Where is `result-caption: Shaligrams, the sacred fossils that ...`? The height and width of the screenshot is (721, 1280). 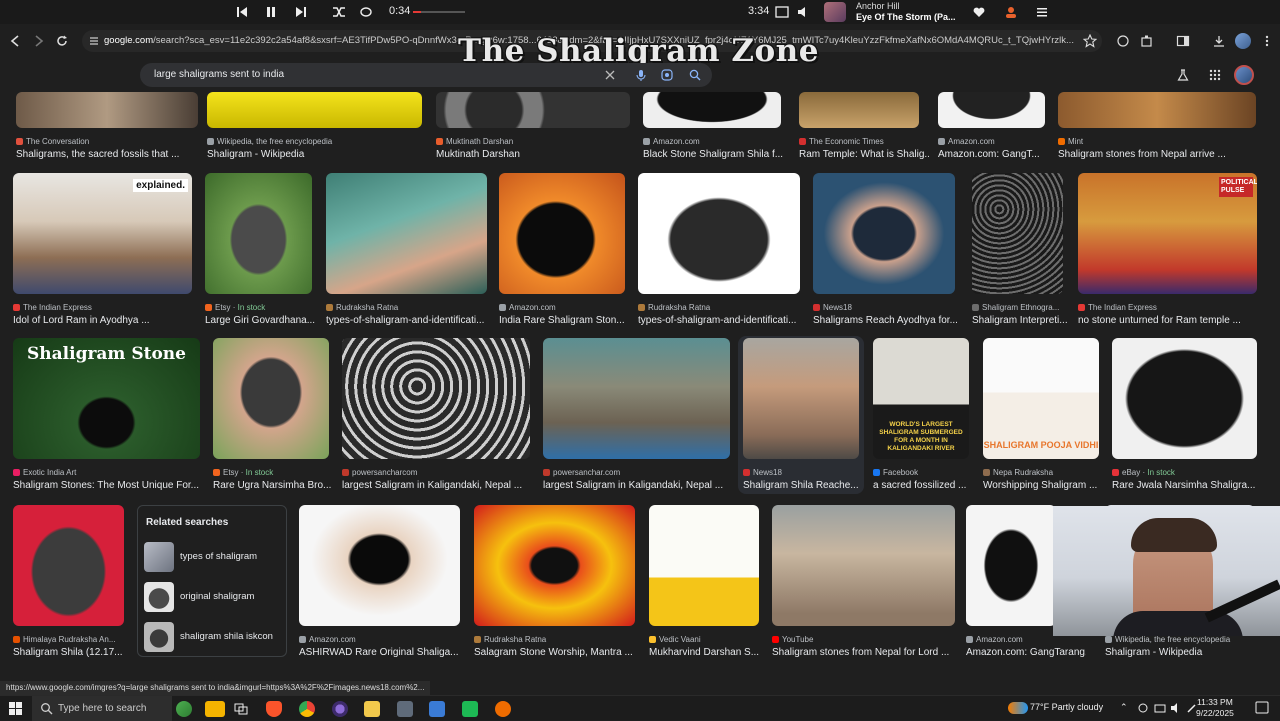
result-caption: Shaligrams, the sacred fossils that ... is located at coordinates (112, 154).